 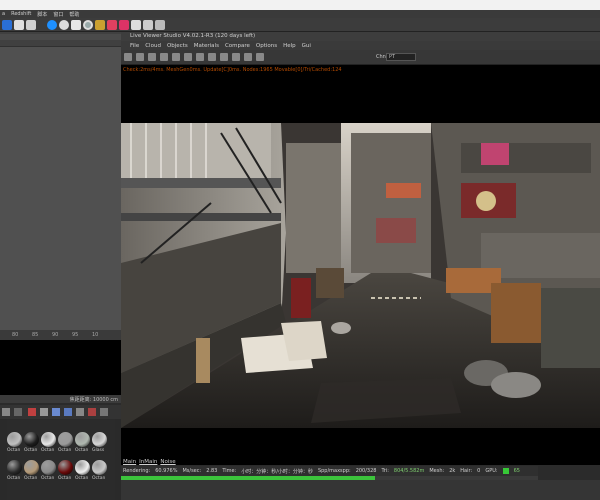 I want to click on lv-menu-gui: Gui, so click(x=306, y=46).